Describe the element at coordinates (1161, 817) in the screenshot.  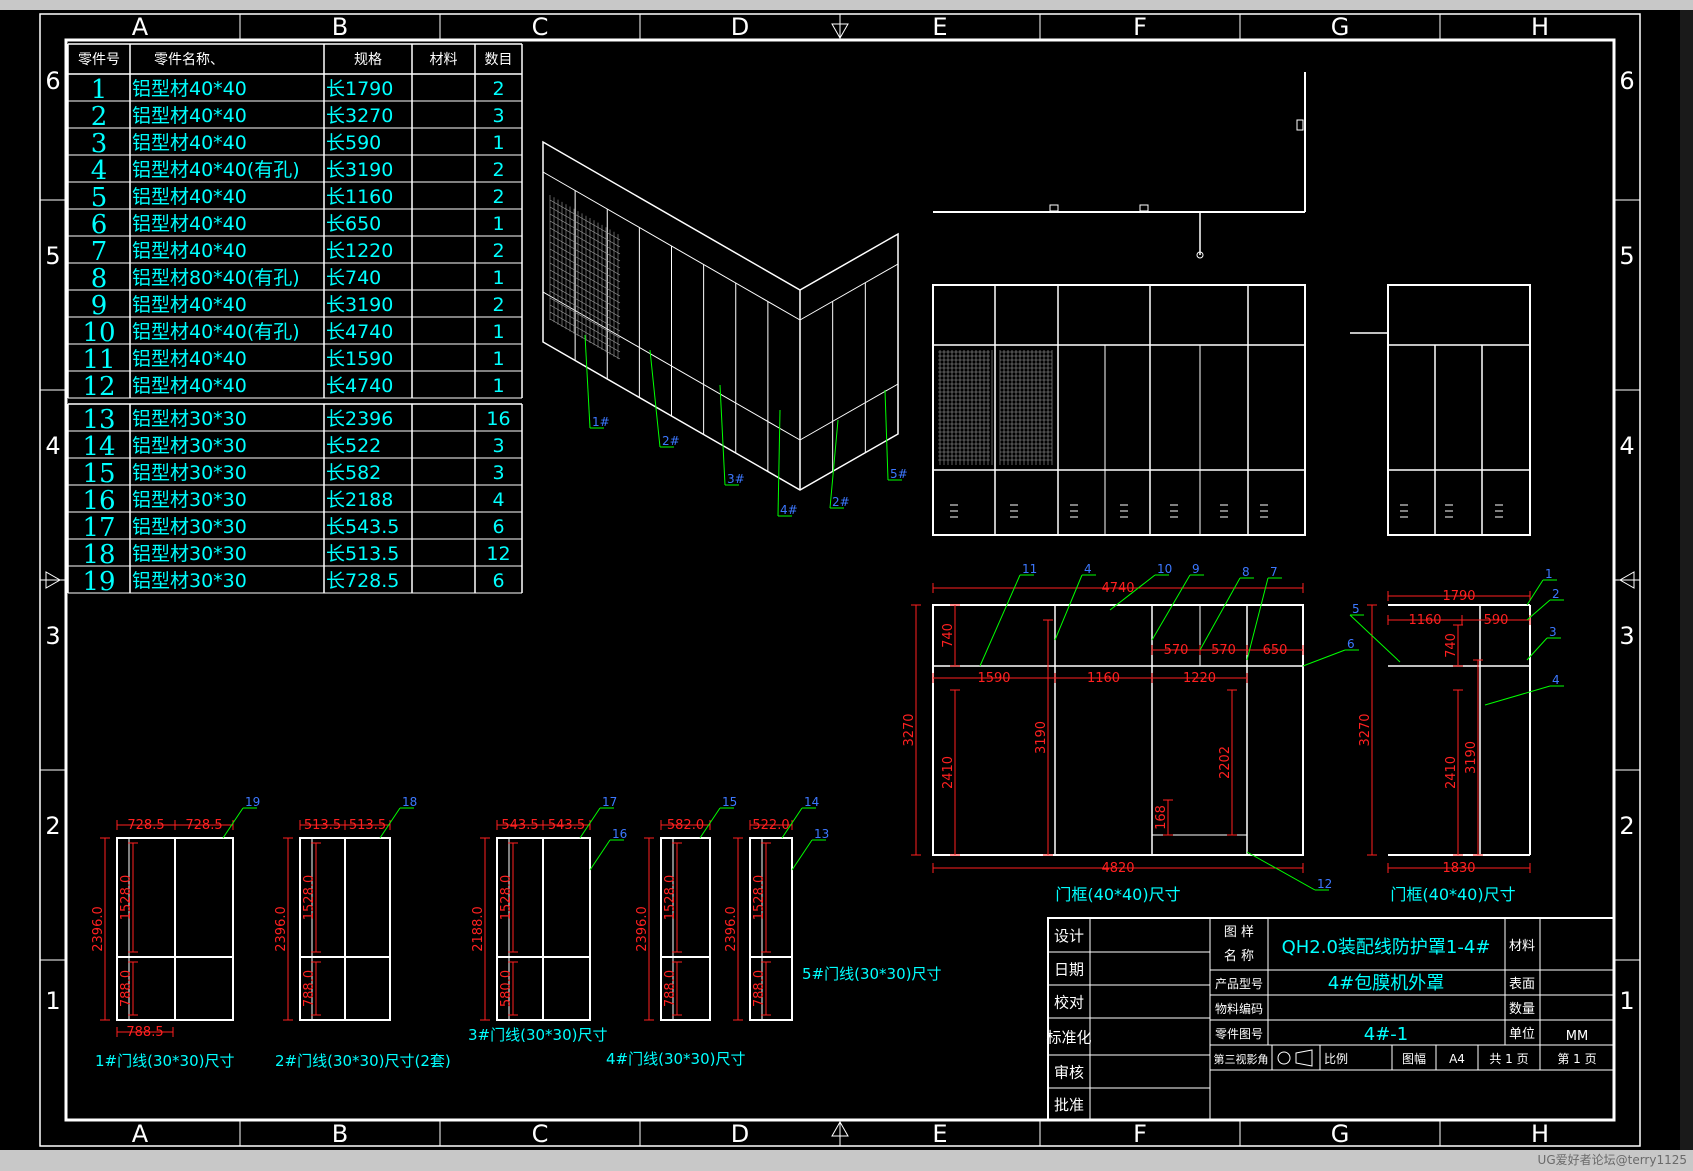
I see `dim-h-sill: 168` at that location.